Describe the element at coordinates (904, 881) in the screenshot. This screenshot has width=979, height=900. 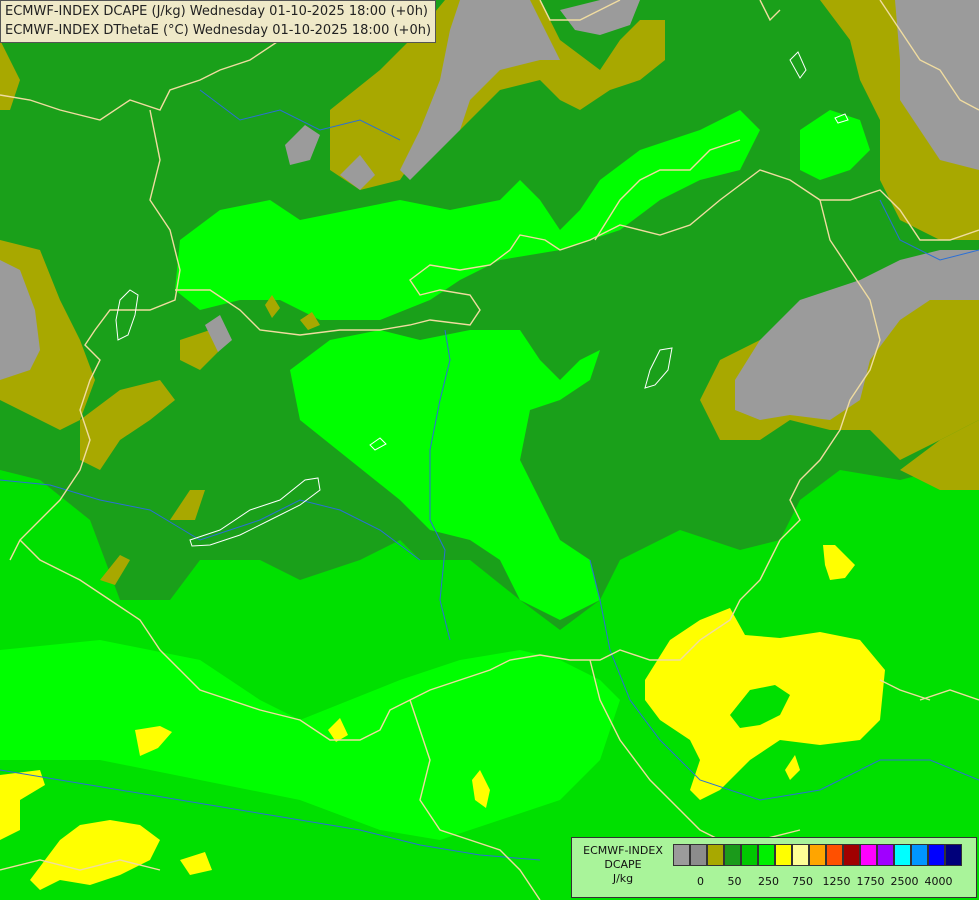
I see `legend-tick-label: 2500` at that location.